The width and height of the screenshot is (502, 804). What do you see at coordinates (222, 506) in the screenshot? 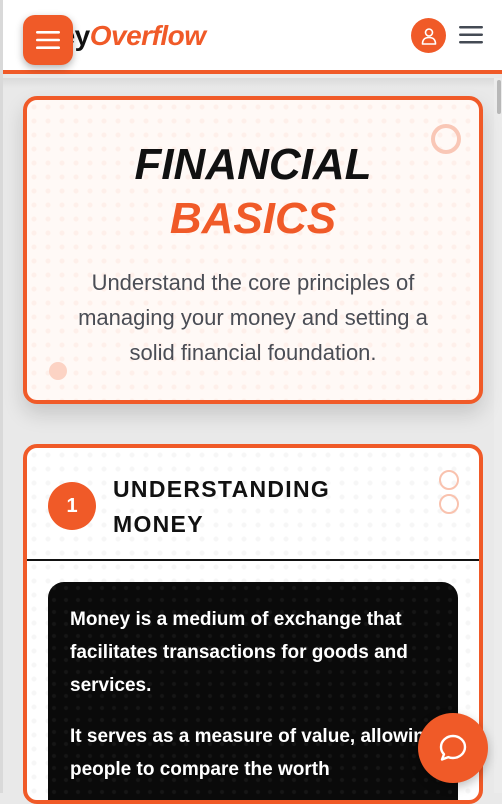
I see `section-title: UNDERSTANDING MONEY` at bounding box center [222, 506].